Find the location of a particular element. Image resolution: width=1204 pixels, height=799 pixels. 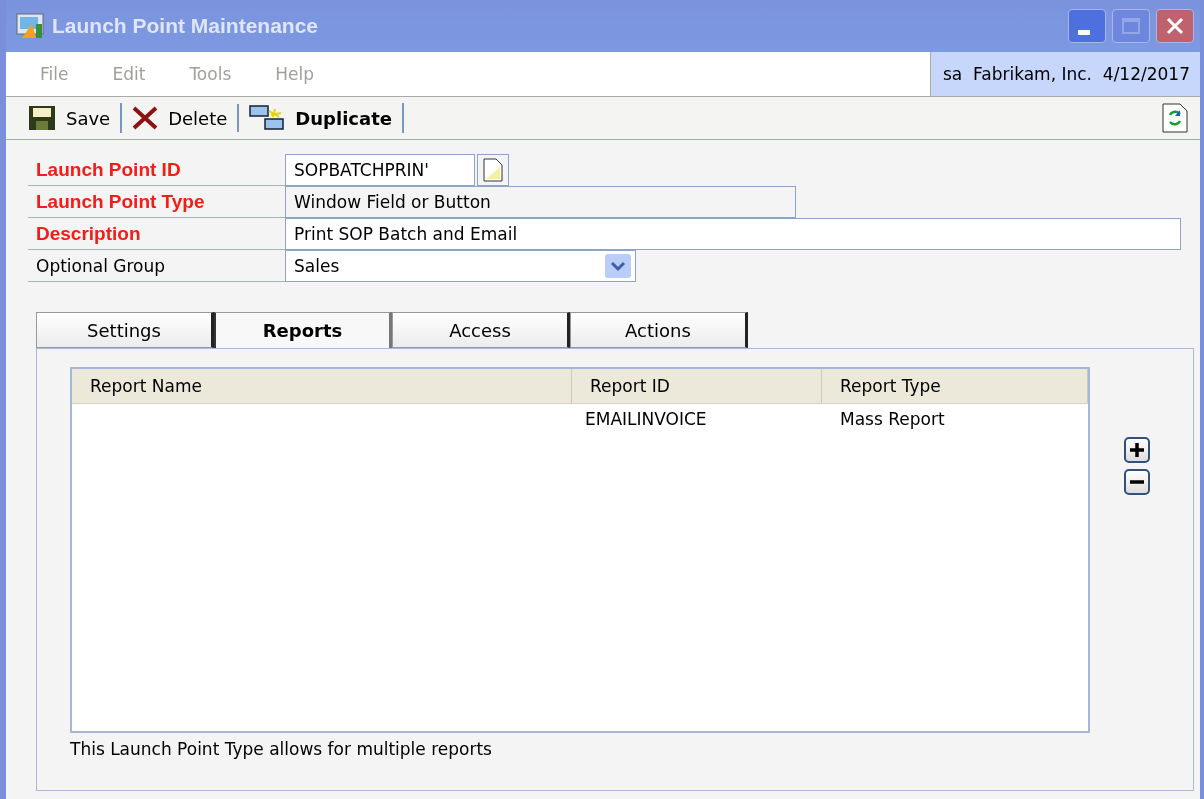

minimize-button is located at coordinates (1087, 26).